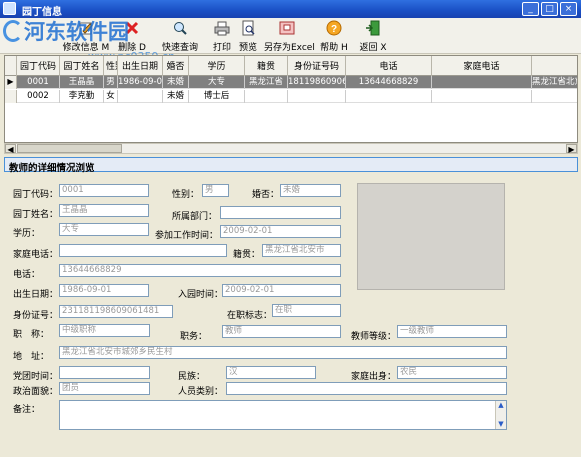  What do you see at coordinates (104, 190) in the screenshot?
I see `code-field: 0001` at bounding box center [104, 190].